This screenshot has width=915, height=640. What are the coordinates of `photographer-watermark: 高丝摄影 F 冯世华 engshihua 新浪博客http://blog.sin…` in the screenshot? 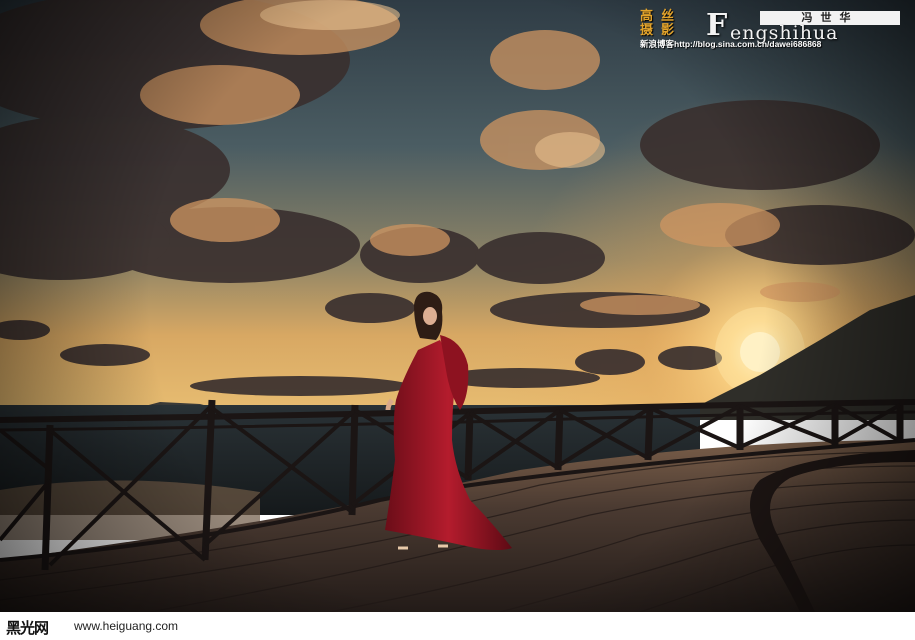 It's located at (774, 29).